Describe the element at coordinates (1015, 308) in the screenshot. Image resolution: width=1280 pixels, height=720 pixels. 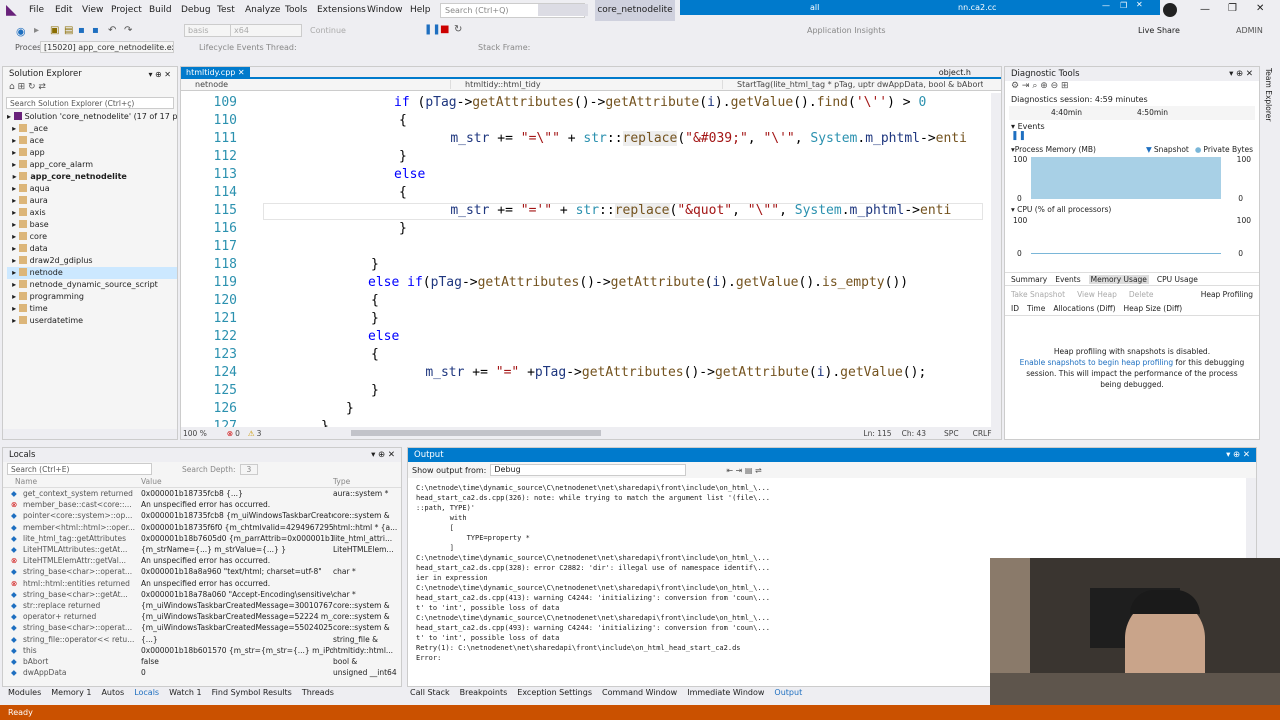
I see `col-id: ID` at that location.